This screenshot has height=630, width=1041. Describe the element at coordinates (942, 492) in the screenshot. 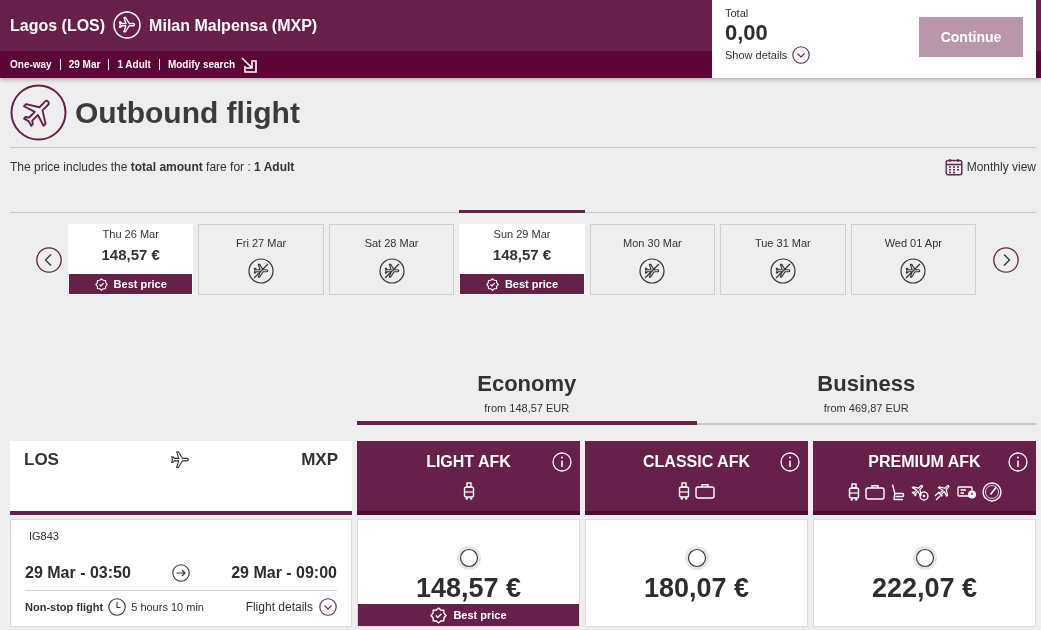

I see `plane-takeoff-icon` at that location.